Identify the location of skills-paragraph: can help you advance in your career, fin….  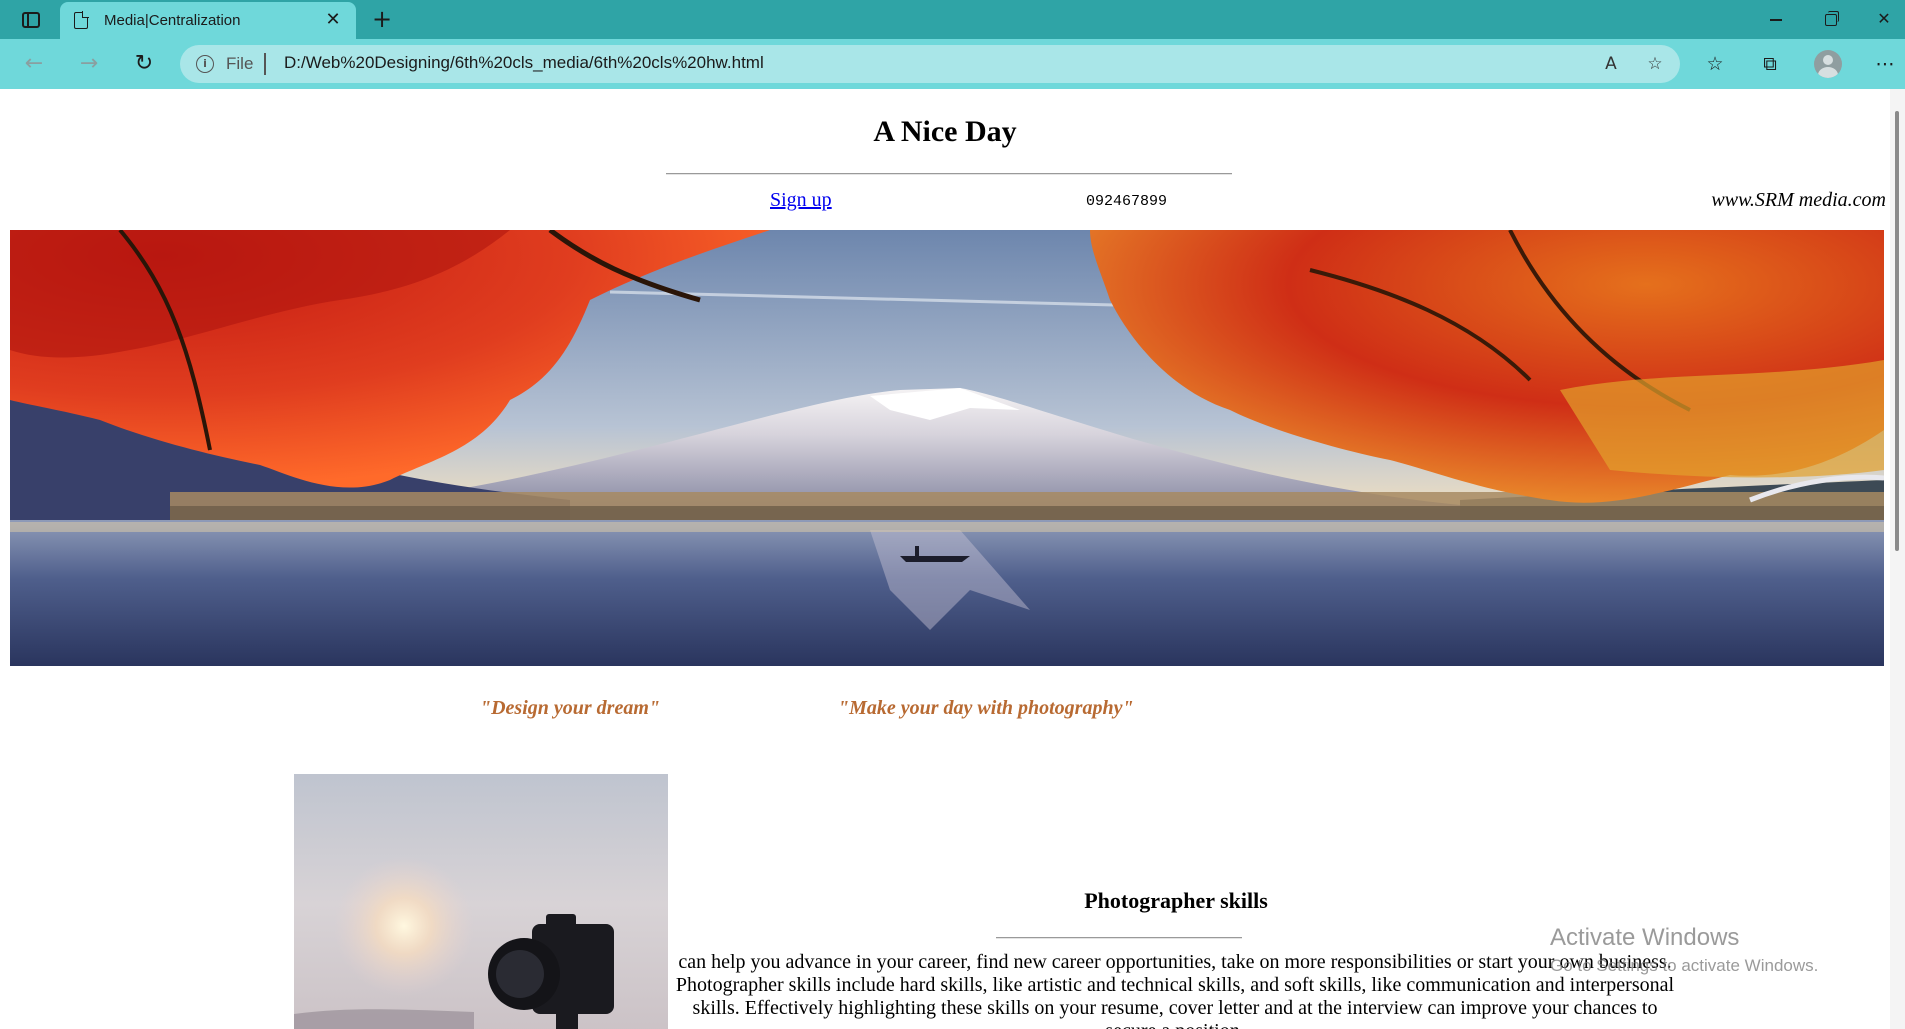
(1175, 990).